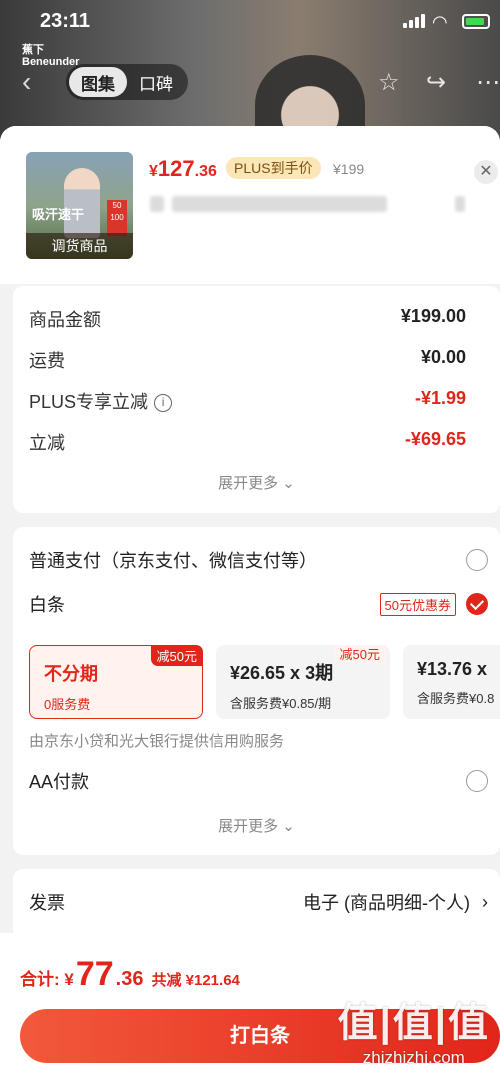  I want to click on blurred-product-title, so click(157, 204).